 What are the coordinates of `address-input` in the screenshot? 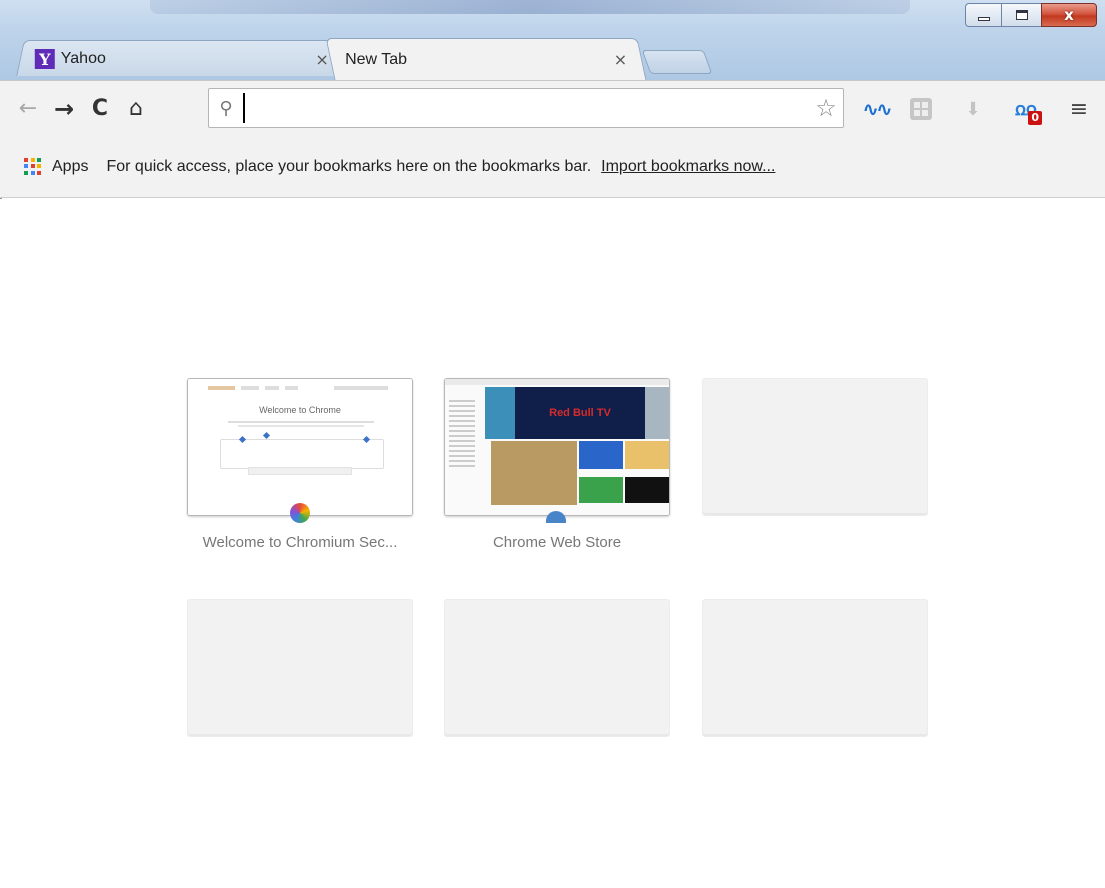 It's located at (526, 108).